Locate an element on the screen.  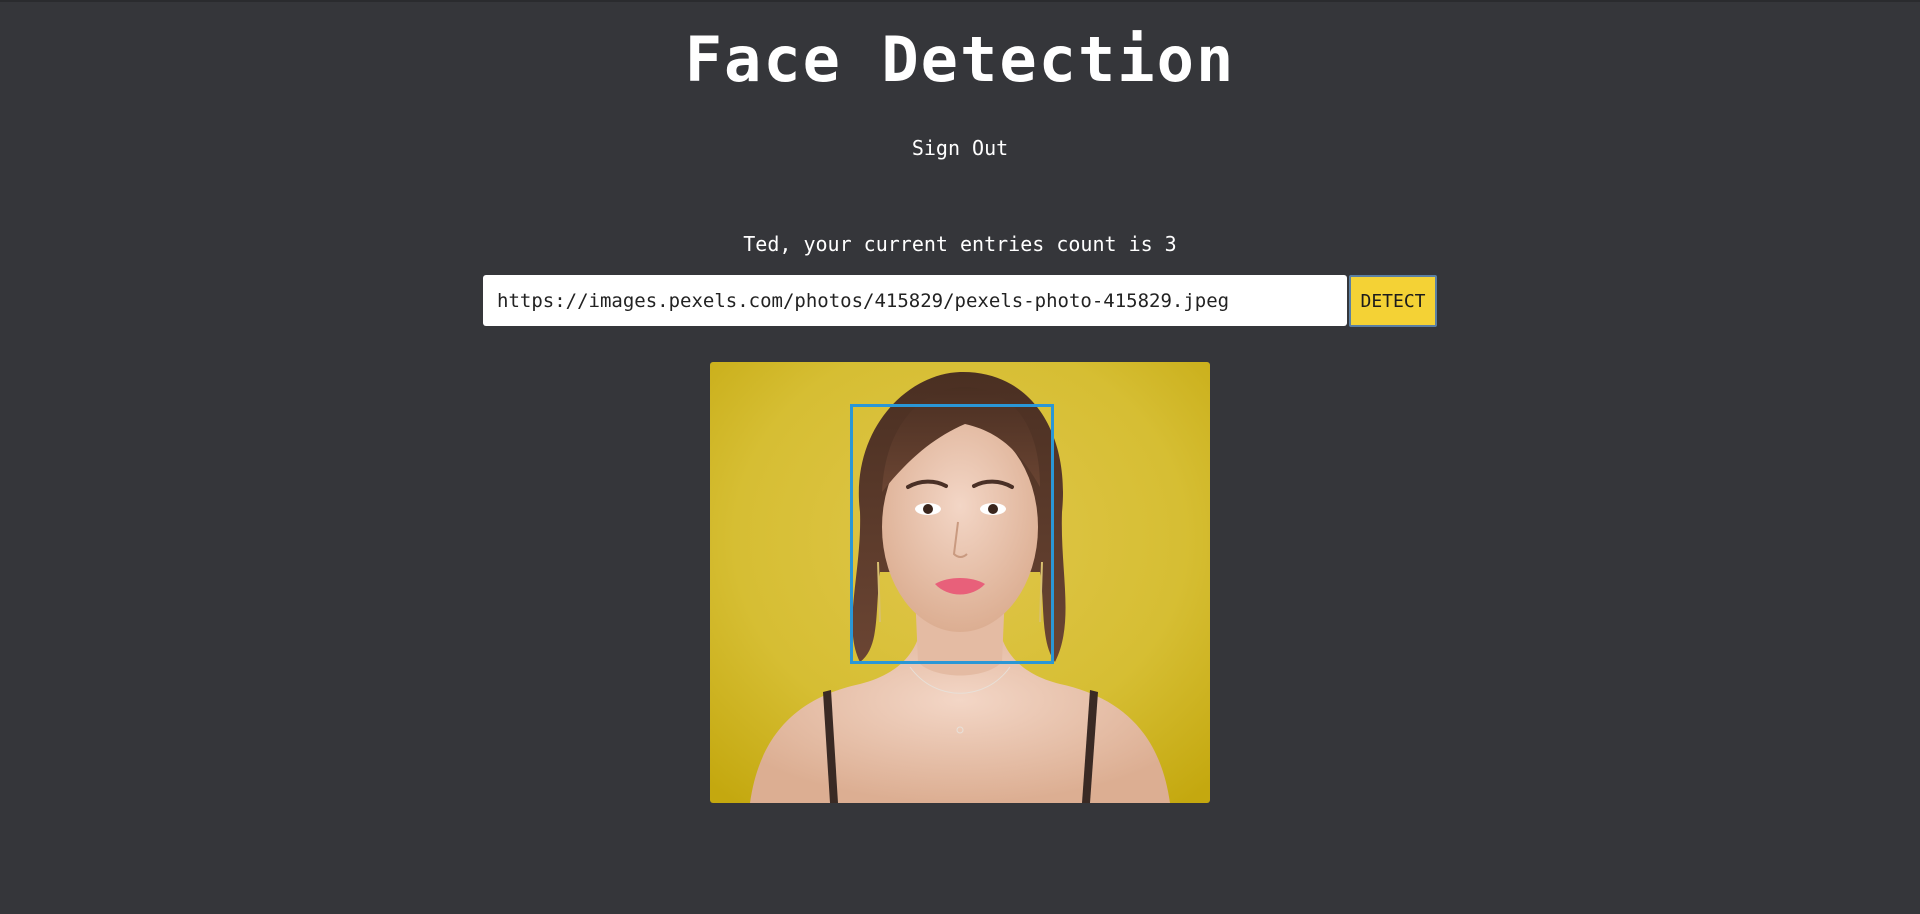
face-bounding-box is located at coordinates (952, 534).